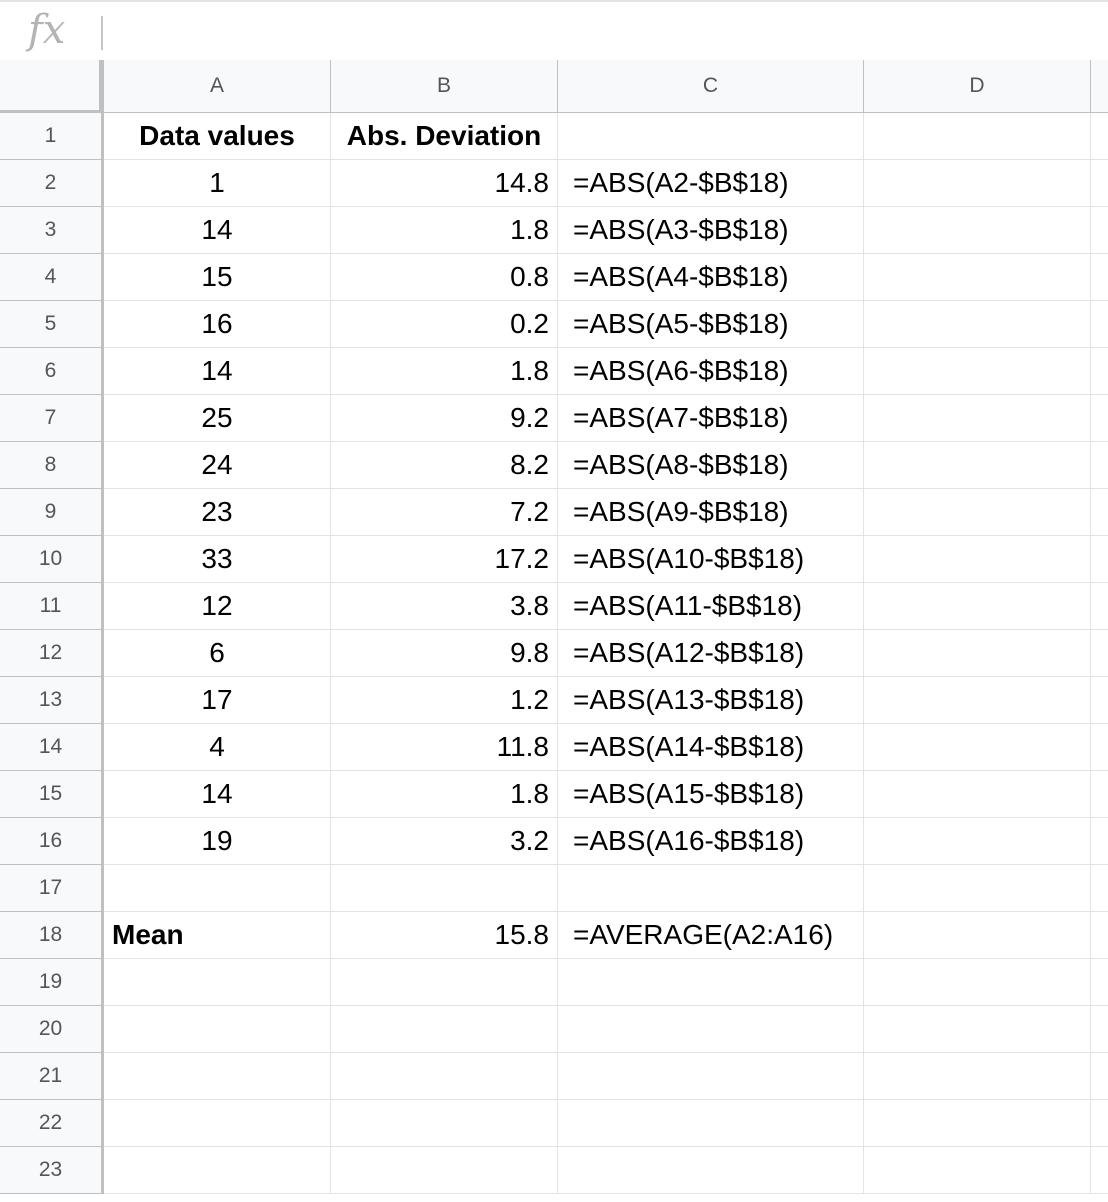 The width and height of the screenshot is (1108, 1202). Describe the element at coordinates (711, 794) in the screenshot. I see `cell-c15: =ABS(A15-$B$18)` at that location.